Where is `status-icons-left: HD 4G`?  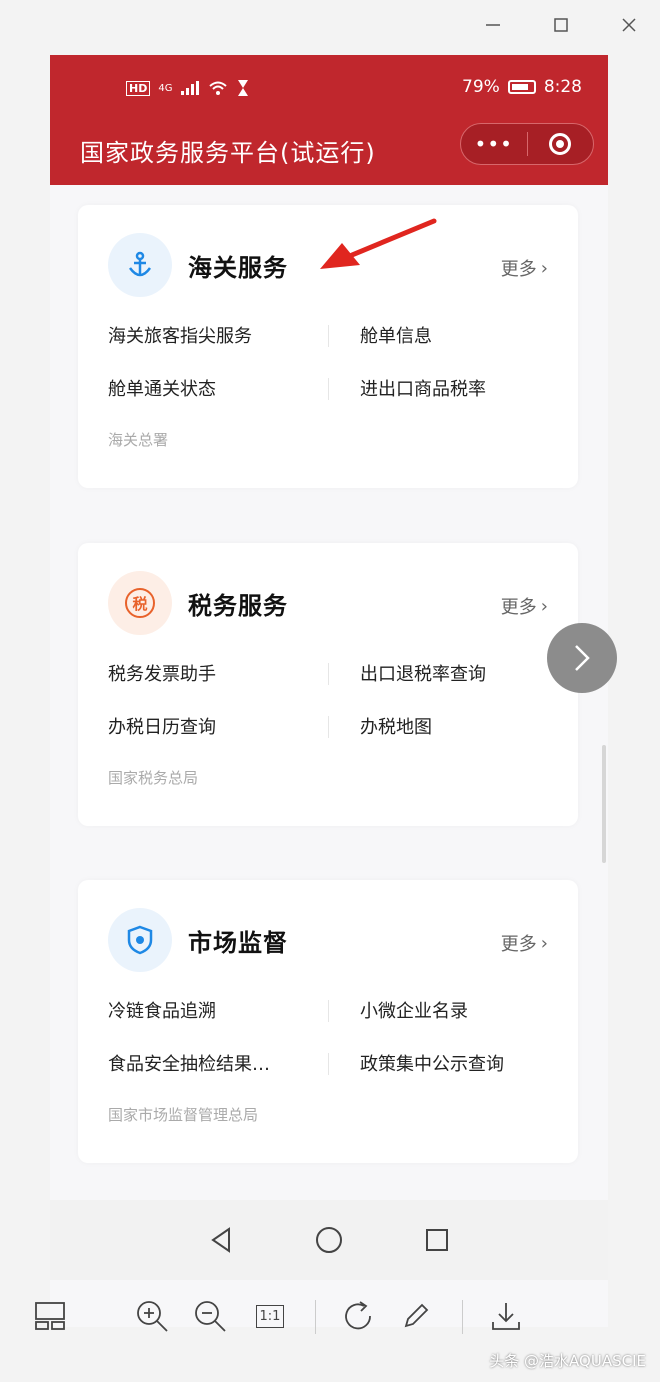 status-icons-left: HD 4G is located at coordinates (188, 88).